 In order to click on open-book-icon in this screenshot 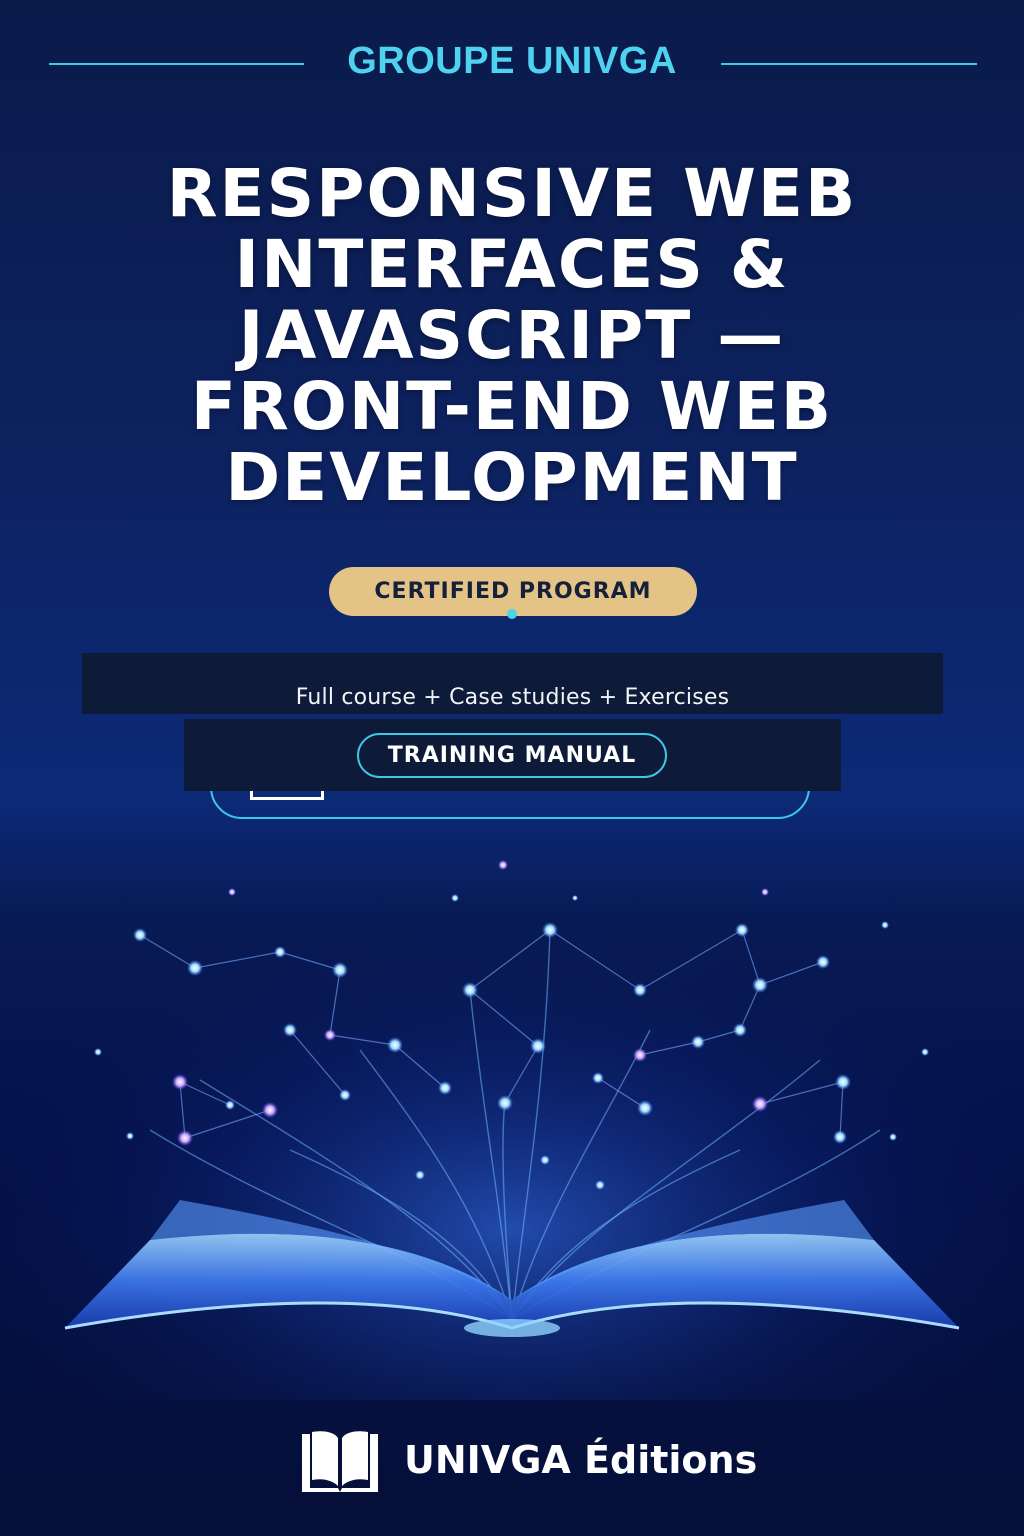, I will do `click(340, 1461)`.